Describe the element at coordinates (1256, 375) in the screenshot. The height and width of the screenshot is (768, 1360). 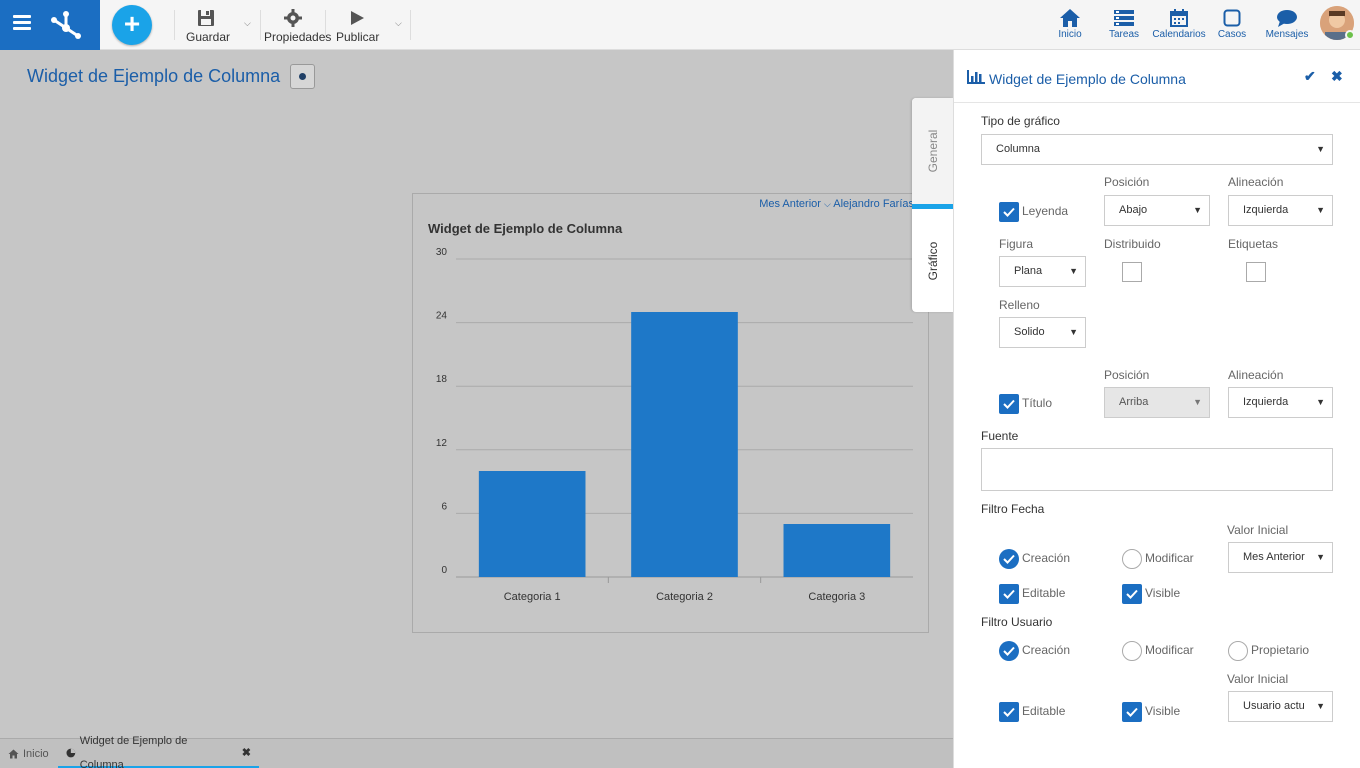
I see `title-alignment-label: Alineación` at that location.